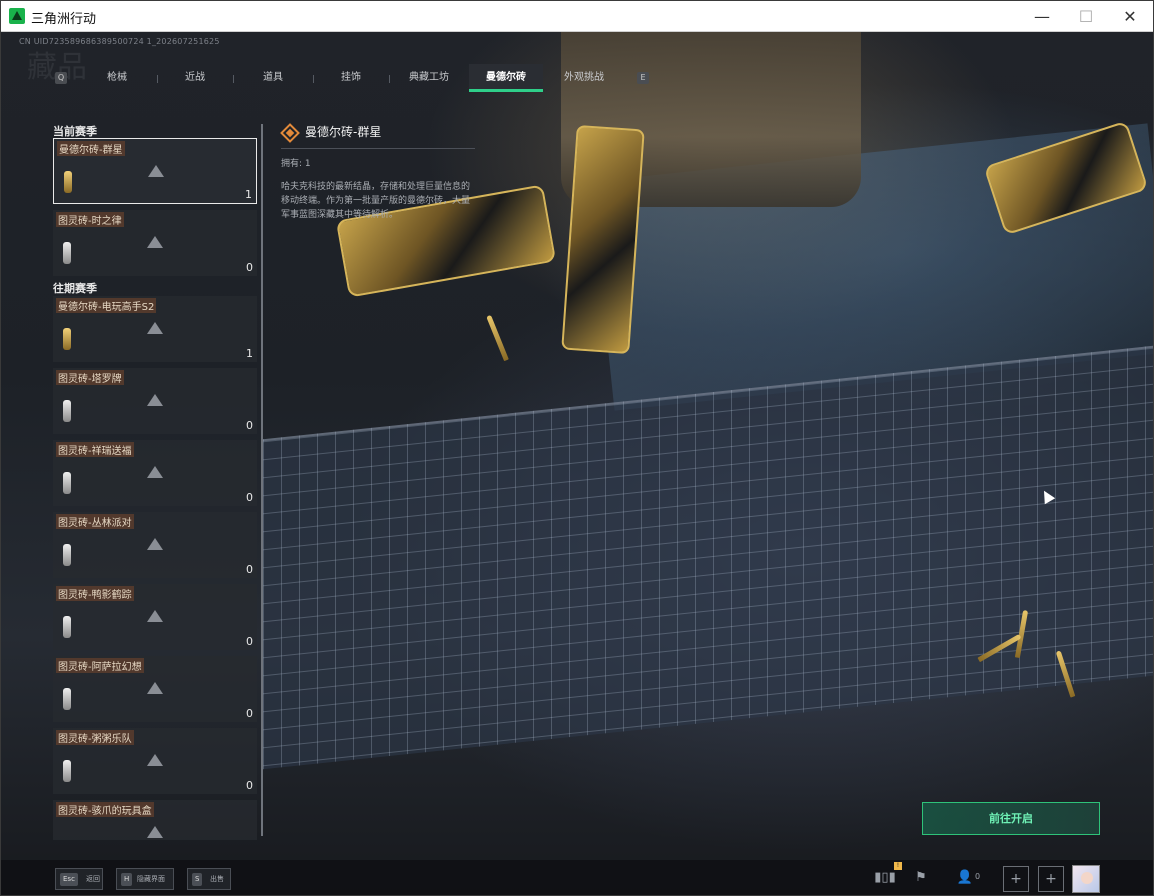 The width and height of the screenshot is (1154, 896). I want to click on list-item: 图灵砖-丛林派对 0, so click(155, 545).